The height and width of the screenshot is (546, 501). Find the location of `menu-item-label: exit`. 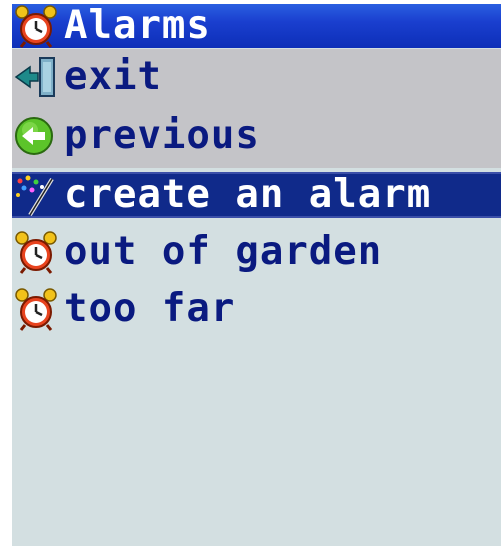

menu-item-label: exit is located at coordinates (113, 76).